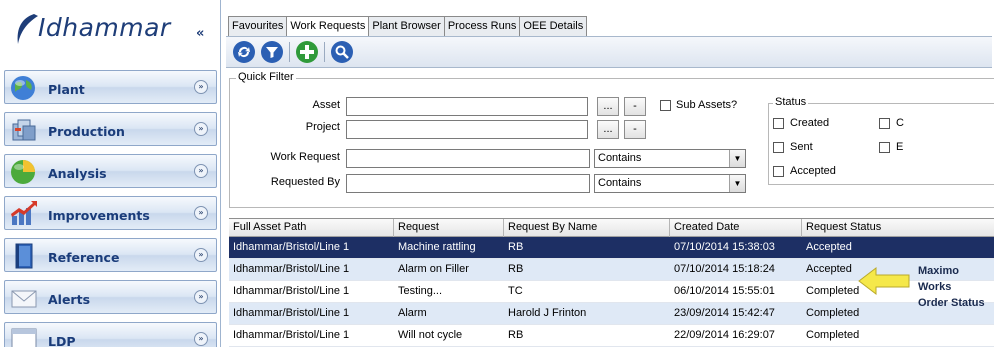 The image size is (994, 347). Describe the element at coordinates (670, 158) in the screenshot. I see `work-request-match-select: Contains ▼` at that location.